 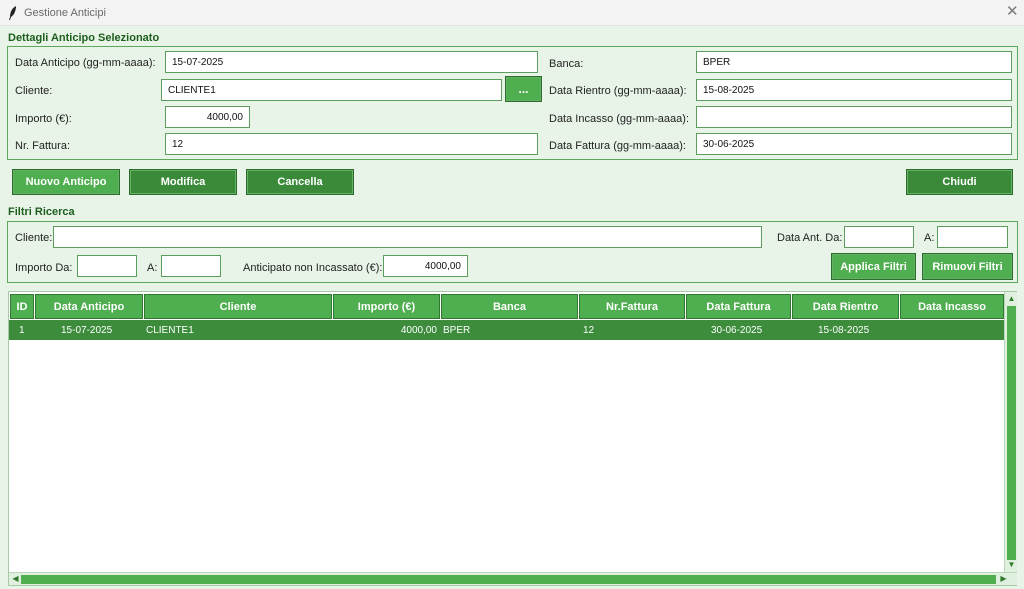 What do you see at coordinates (66, 182) in the screenshot?
I see `nuovo-anticipo-button: Nuovo Anticipo` at bounding box center [66, 182].